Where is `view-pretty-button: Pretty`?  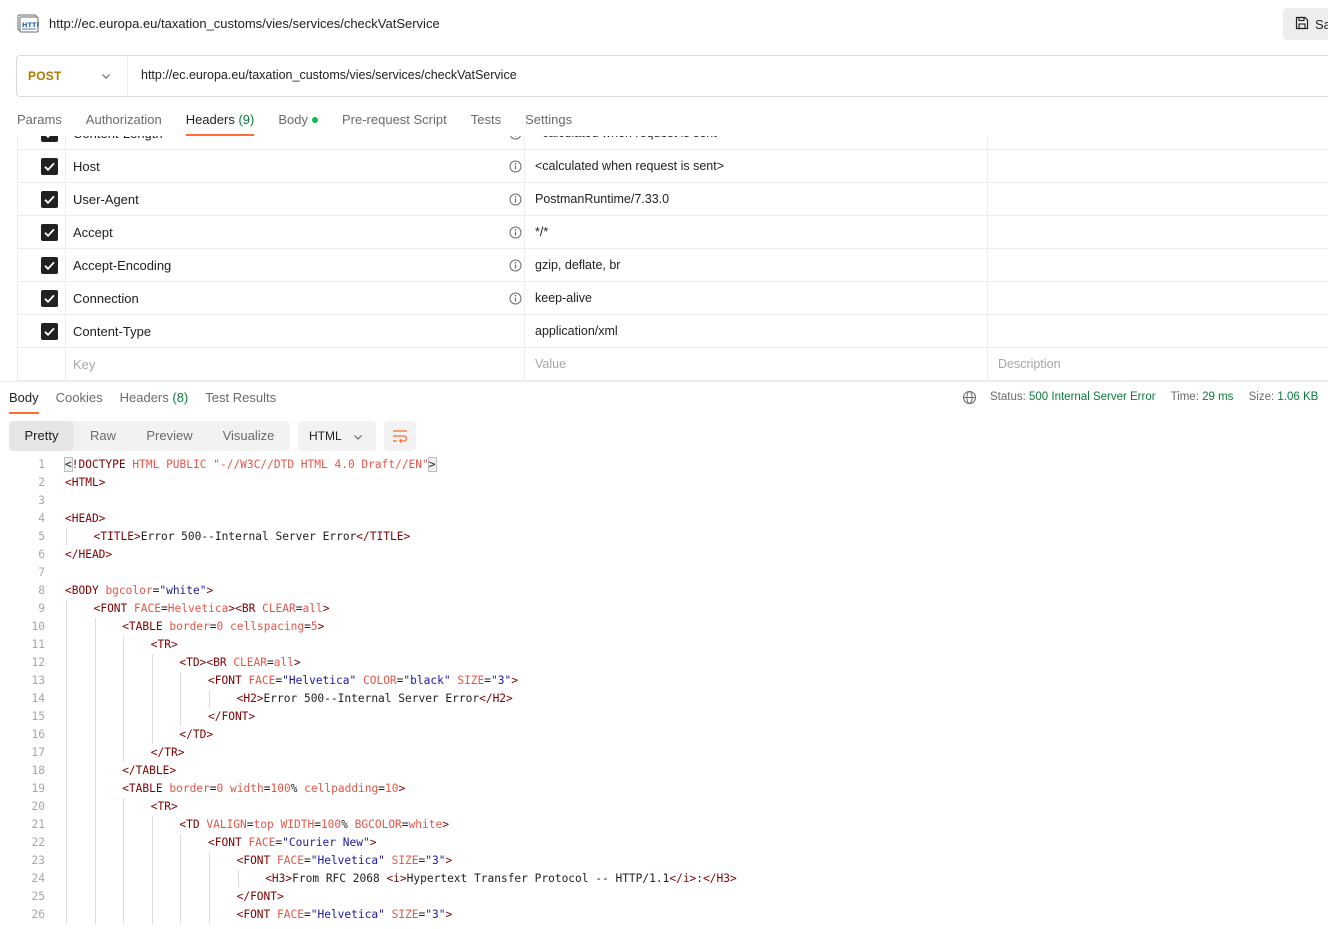 view-pretty-button: Pretty is located at coordinates (41, 436).